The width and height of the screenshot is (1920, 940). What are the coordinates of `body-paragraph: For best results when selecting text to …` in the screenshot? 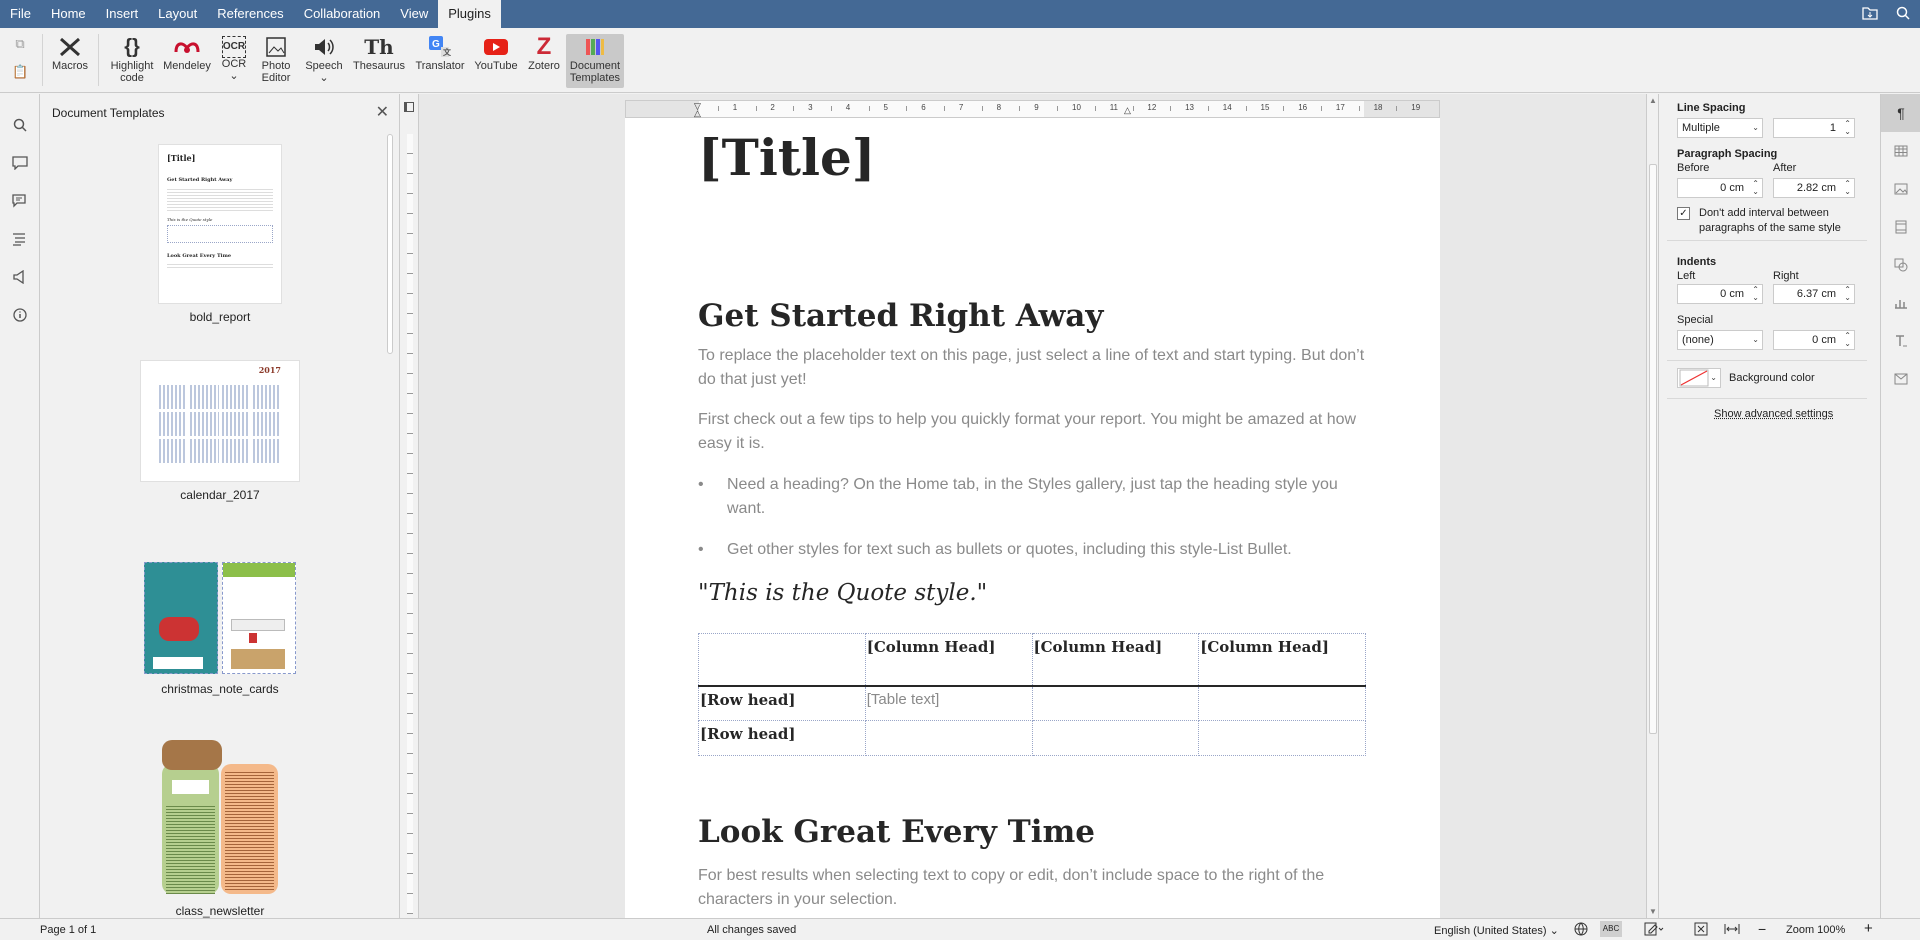 It's located at (1038, 888).